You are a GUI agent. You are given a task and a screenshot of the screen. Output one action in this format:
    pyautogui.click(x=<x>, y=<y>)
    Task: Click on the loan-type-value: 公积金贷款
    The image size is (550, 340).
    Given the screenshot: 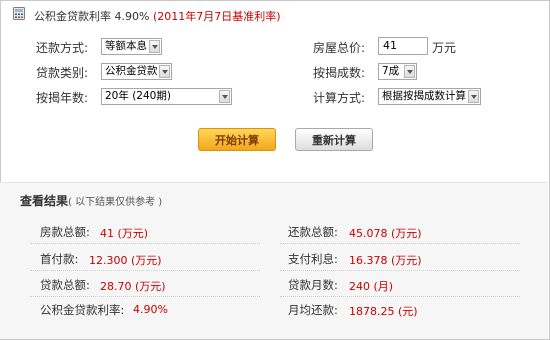 What is the action you would take?
    pyautogui.click(x=131, y=71)
    